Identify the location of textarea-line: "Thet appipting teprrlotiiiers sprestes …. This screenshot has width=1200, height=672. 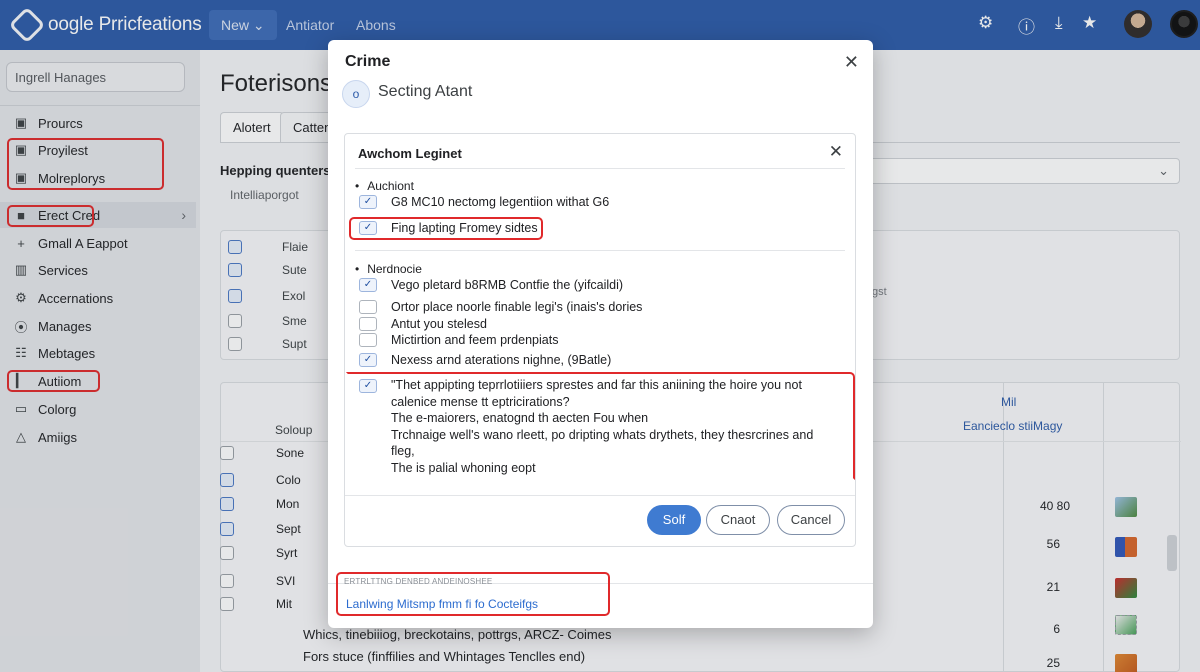
(596, 385).